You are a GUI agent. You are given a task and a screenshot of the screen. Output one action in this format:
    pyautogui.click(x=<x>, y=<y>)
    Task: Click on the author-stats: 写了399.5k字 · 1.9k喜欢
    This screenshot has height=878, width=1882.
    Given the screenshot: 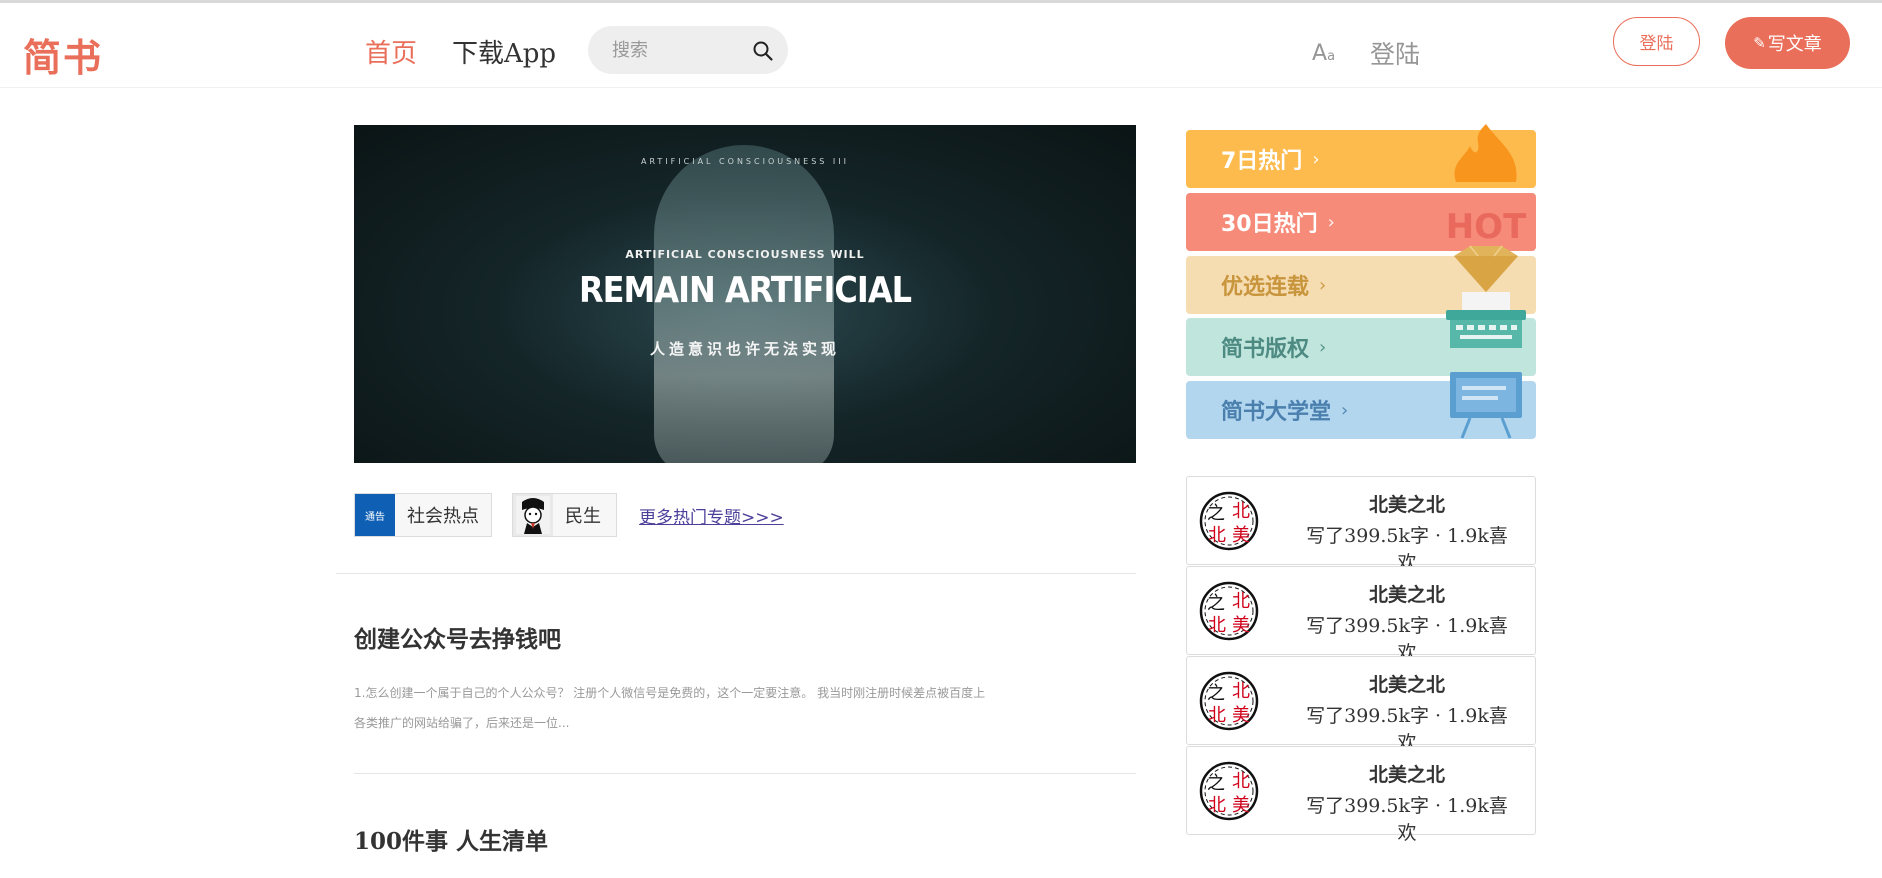 What is the action you would take?
    pyautogui.click(x=1407, y=819)
    